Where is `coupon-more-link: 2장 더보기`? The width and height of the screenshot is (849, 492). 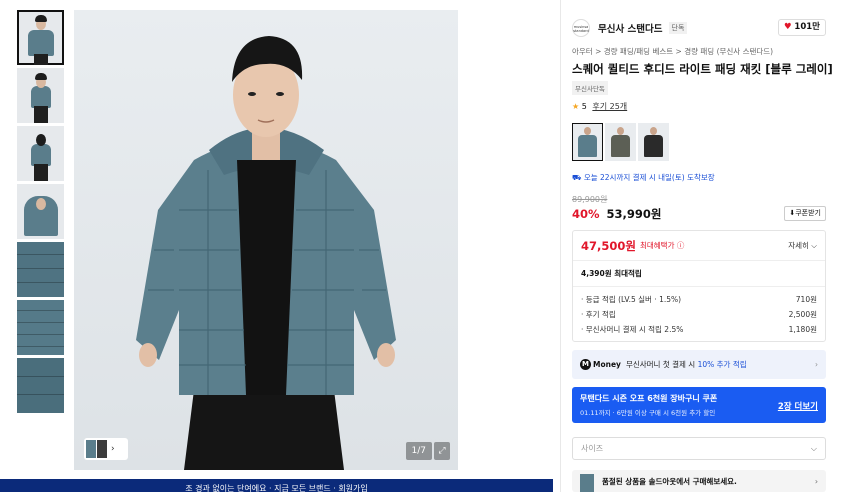 coupon-more-link: 2장 더보기 is located at coordinates (798, 406).